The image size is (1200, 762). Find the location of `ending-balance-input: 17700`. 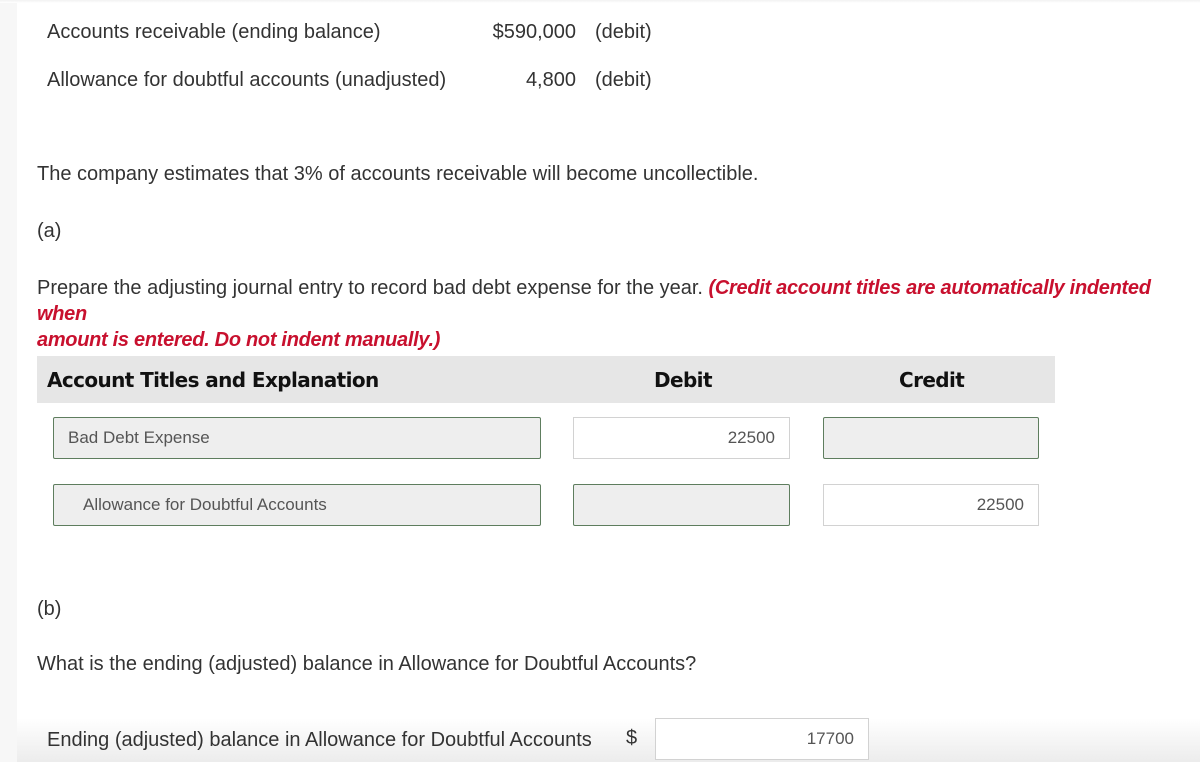

ending-balance-input: 17700 is located at coordinates (762, 739).